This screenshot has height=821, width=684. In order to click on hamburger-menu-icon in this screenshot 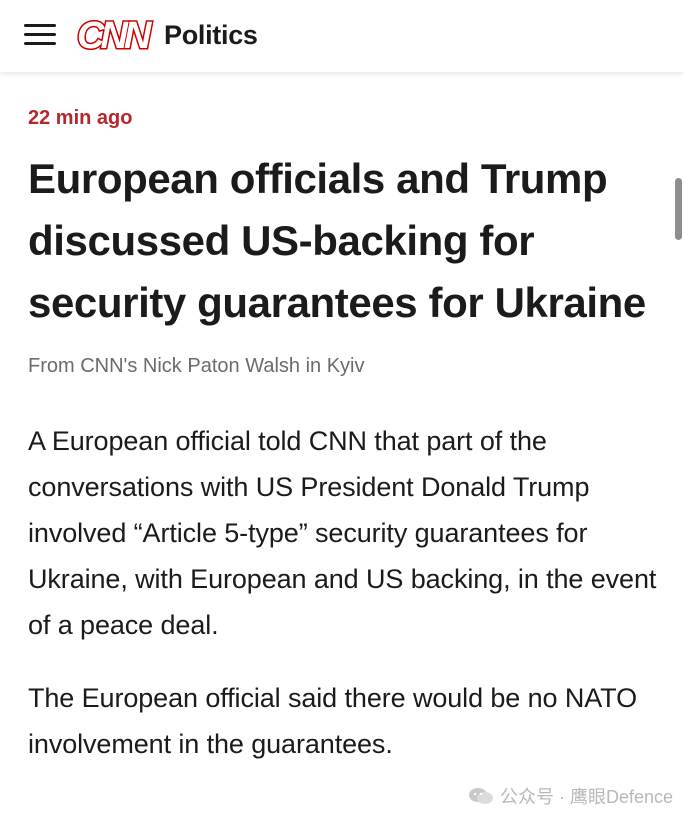, I will do `click(41, 35)`.